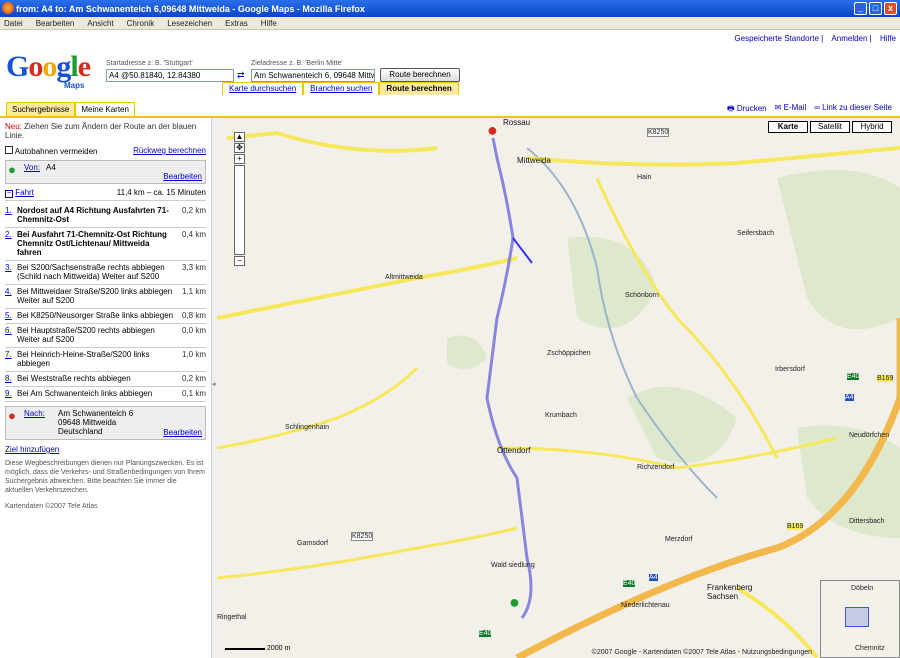 Image resolution: width=900 pixels, height=658 pixels. What do you see at coordinates (795, 526) in the screenshot?
I see `road-shield: B169` at bounding box center [795, 526].